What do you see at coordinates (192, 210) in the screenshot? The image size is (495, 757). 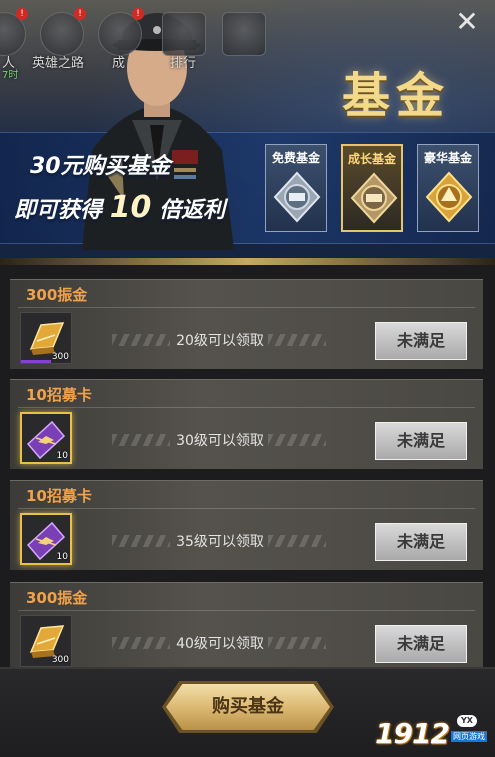 I see `promo-suffix: 倍返利` at bounding box center [192, 210].